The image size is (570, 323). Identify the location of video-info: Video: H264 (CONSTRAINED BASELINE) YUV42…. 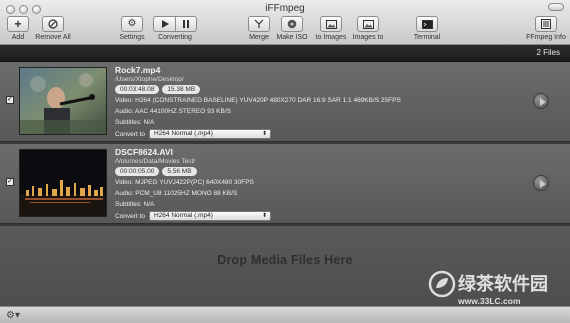
(258, 100).